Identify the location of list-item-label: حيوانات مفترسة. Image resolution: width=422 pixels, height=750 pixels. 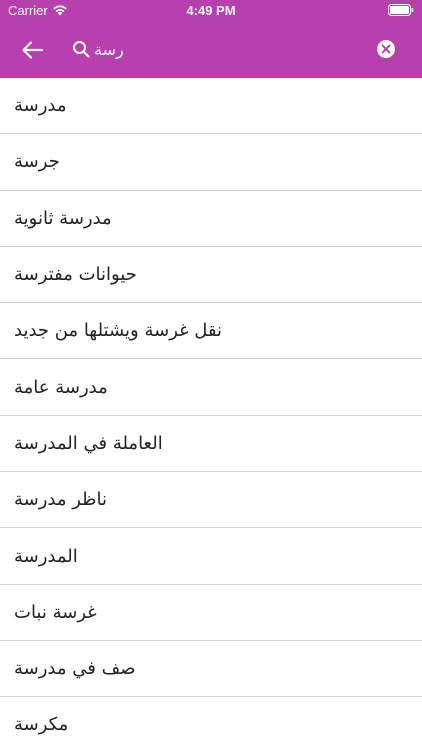
(75, 275).